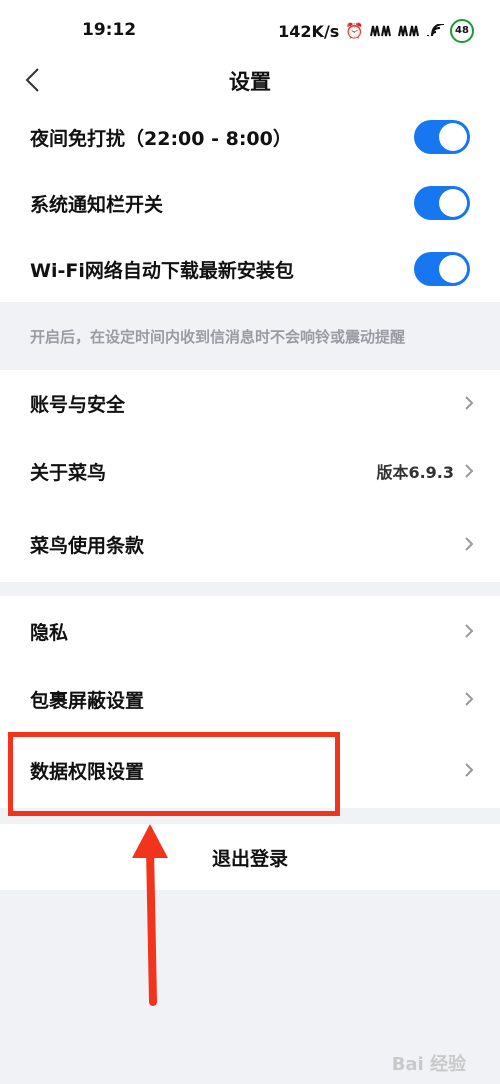 The height and width of the screenshot is (1084, 500). I want to click on watermark: Bai 经验, so click(428, 1064).